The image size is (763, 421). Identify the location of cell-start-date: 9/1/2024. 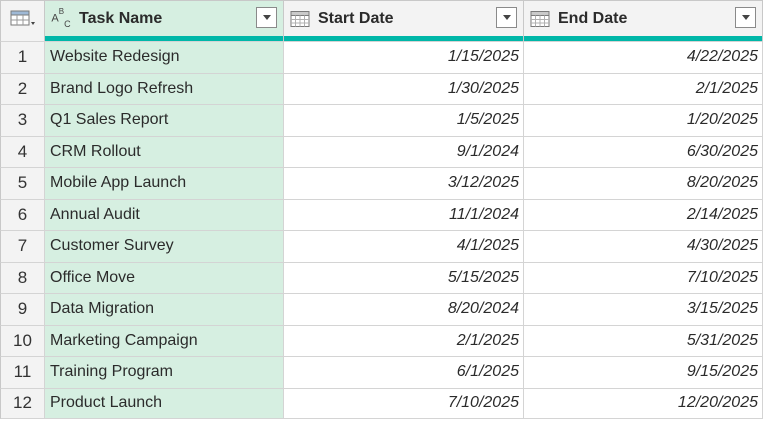
(404, 151).